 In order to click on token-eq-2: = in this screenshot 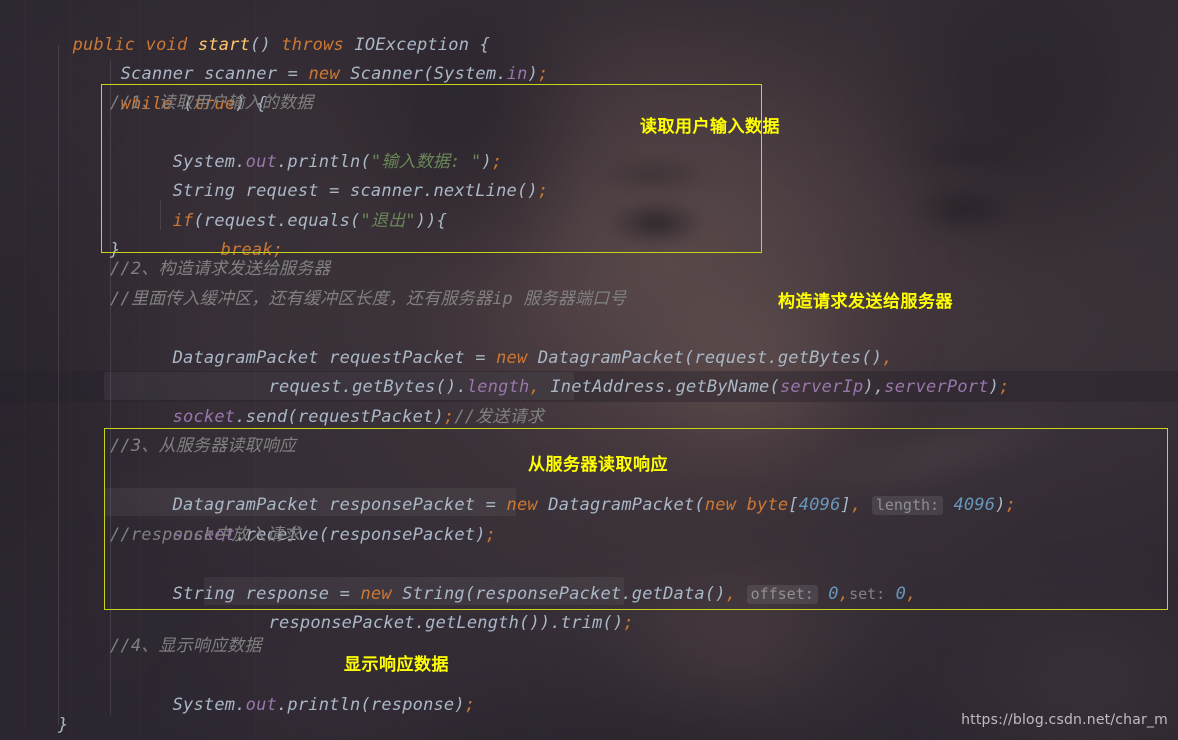, I will do `click(293, 74)`.